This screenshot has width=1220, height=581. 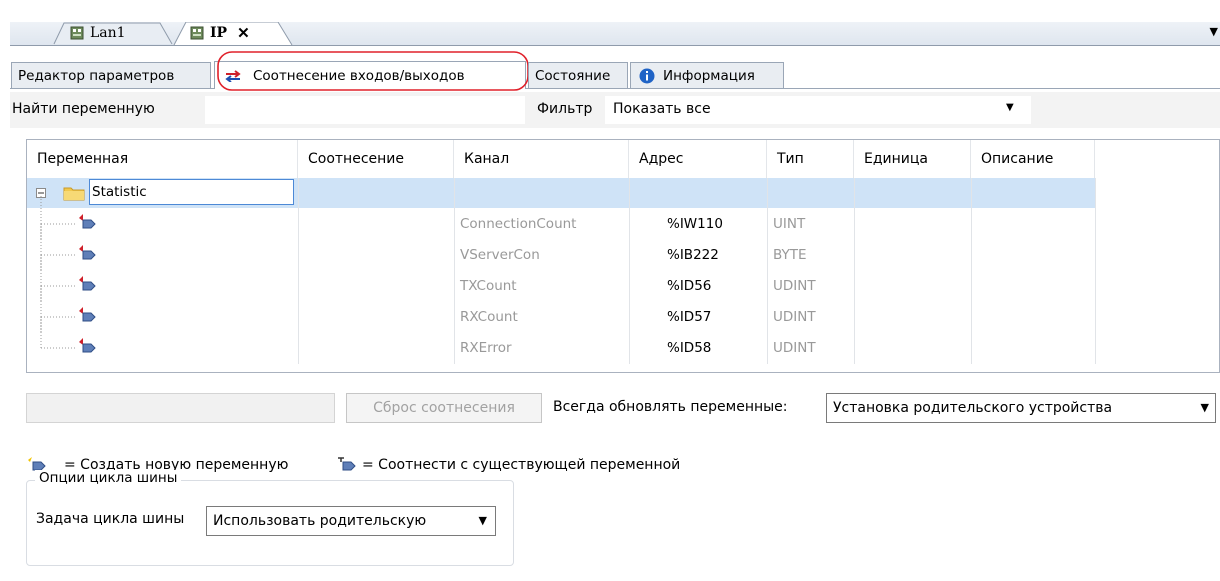 What do you see at coordinates (561, 247) in the screenshot?
I see `table-row: VServerCon %IB222 BYTE` at bounding box center [561, 247].